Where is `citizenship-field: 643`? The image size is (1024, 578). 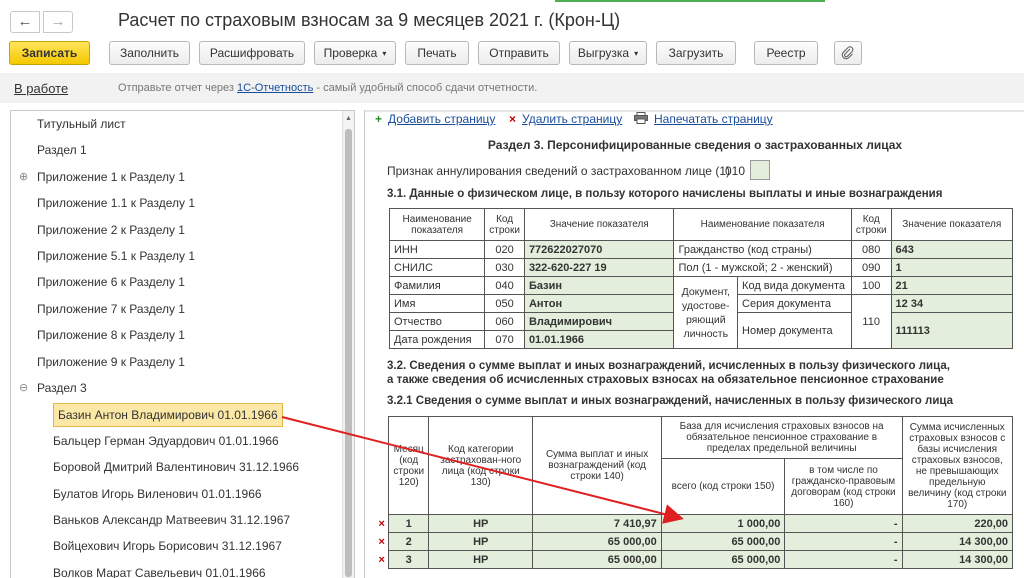
citizenship-field: 643 is located at coordinates (952, 249).